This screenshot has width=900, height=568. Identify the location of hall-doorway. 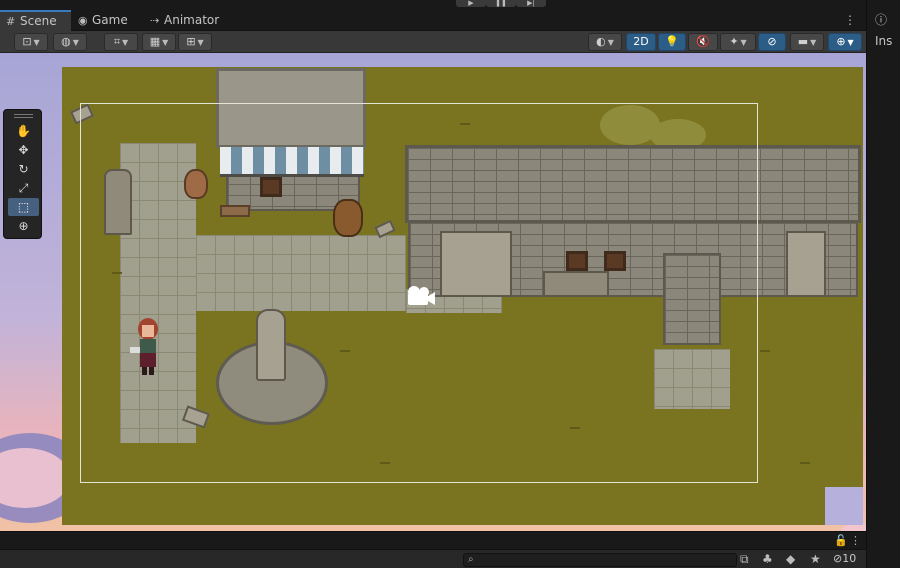
(806, 264).